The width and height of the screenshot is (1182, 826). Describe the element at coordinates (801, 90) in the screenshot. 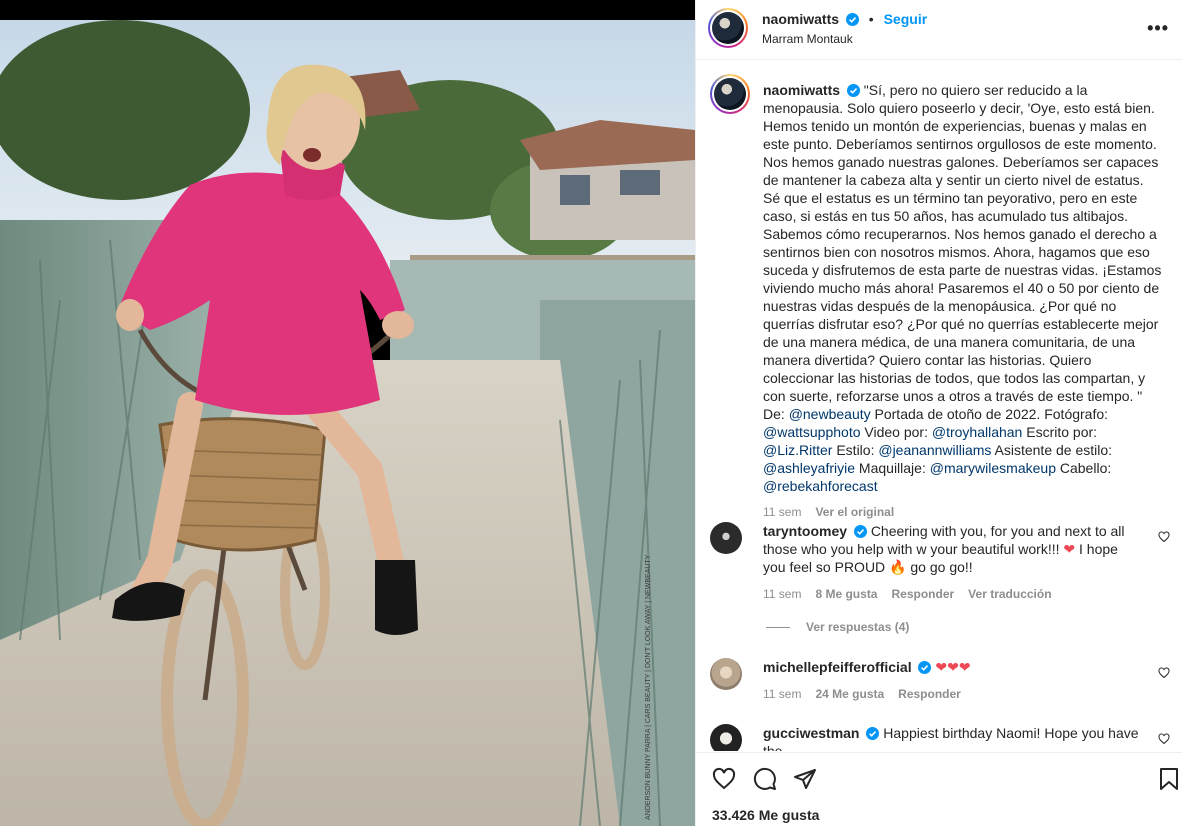

I see `caption-username: naomiwatts` at that location.